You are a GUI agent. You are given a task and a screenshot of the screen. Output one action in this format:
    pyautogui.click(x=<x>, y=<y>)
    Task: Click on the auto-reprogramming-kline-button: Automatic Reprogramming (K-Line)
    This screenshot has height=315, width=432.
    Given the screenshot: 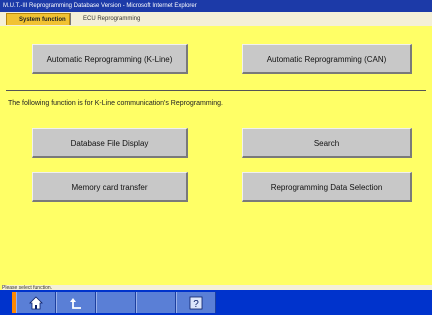 What is the action you would take?
    pyautogui.click(x=110, y=59)
    